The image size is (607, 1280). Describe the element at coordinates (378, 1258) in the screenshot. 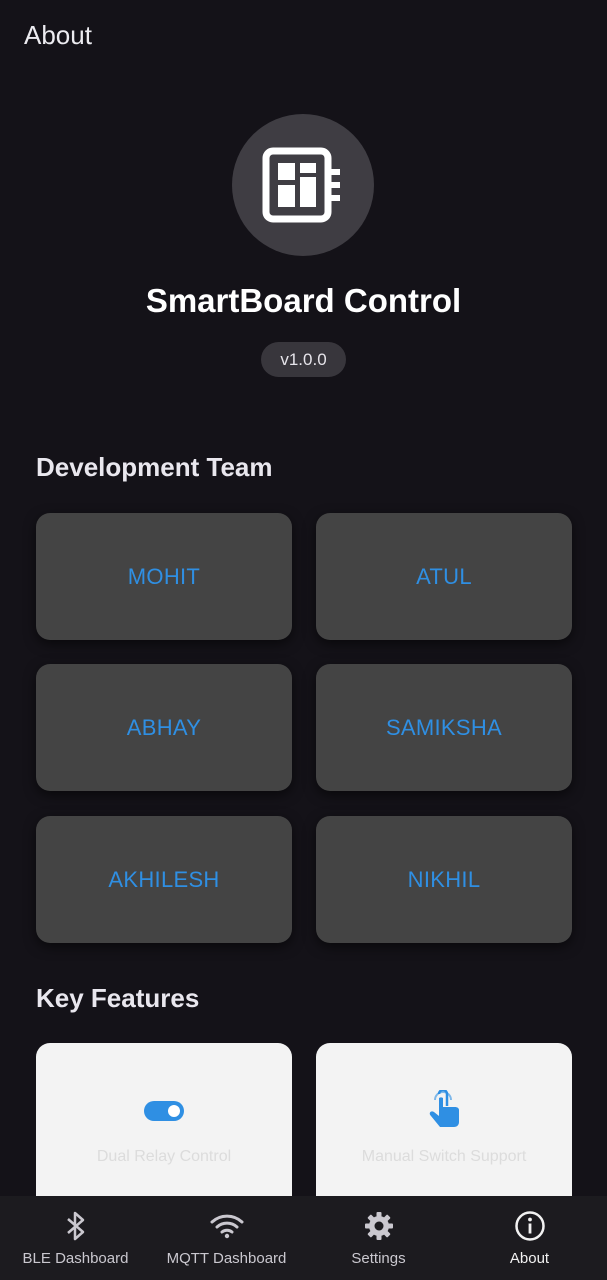

I see `nav-label: Settings` at that location.